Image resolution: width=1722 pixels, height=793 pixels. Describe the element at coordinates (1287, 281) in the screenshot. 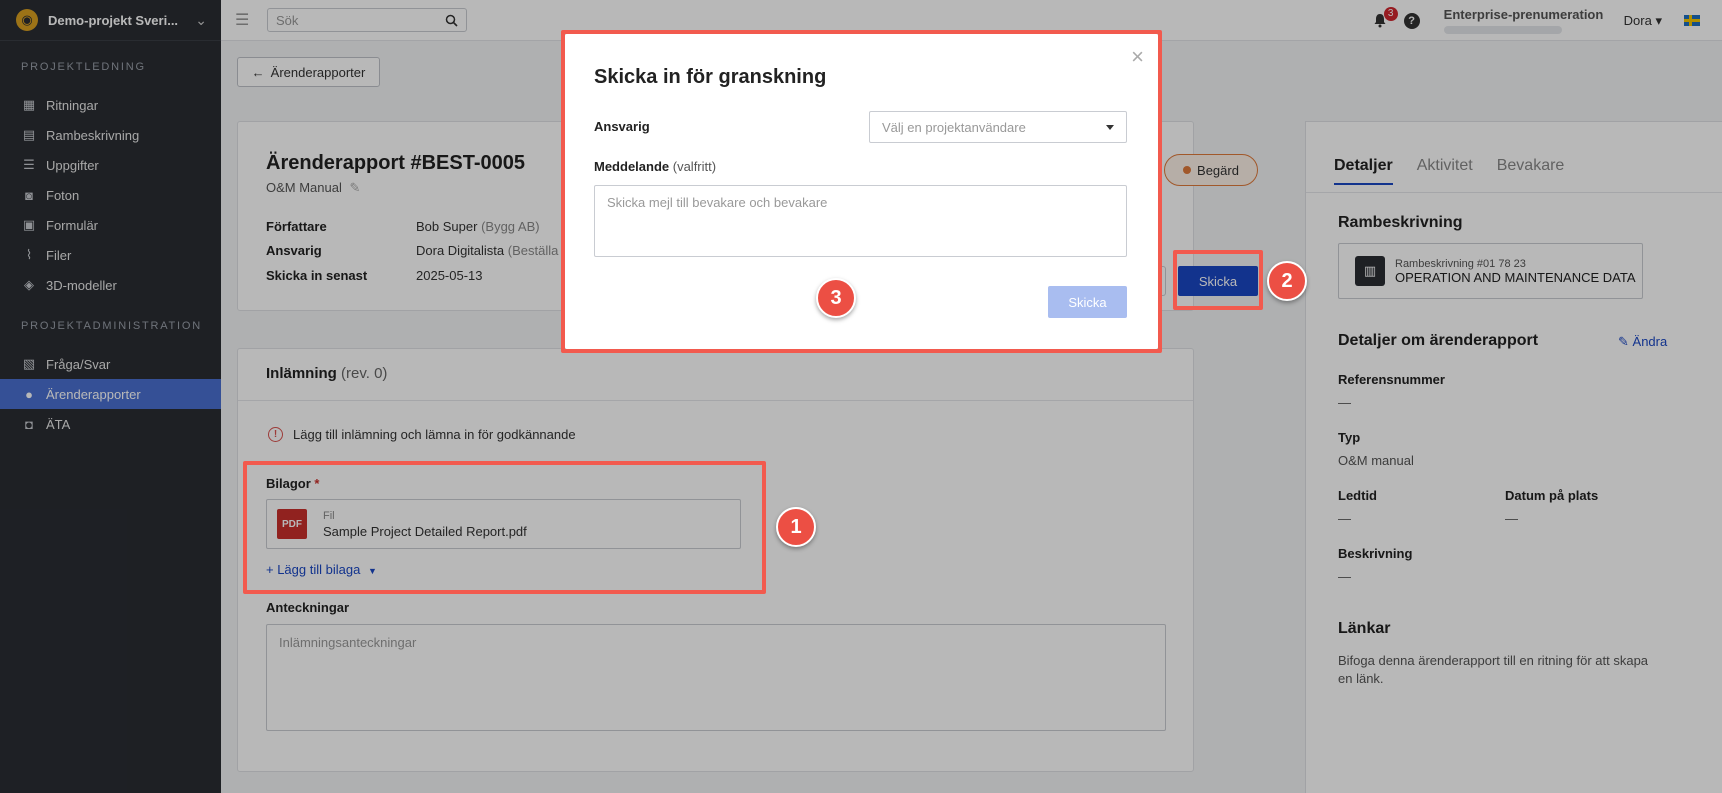

I see `annotation-marker-2: 2` at that location.